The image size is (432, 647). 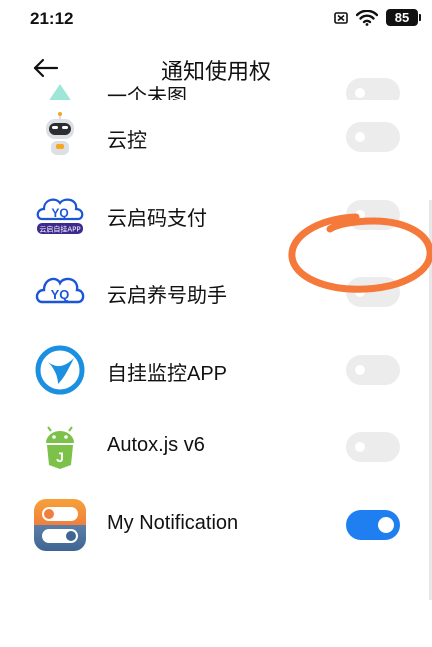 What do you see at coordinates (216, 20) in the screenshot?
I see `status-bar: 21:12 85` at bounding box center [216, 20].